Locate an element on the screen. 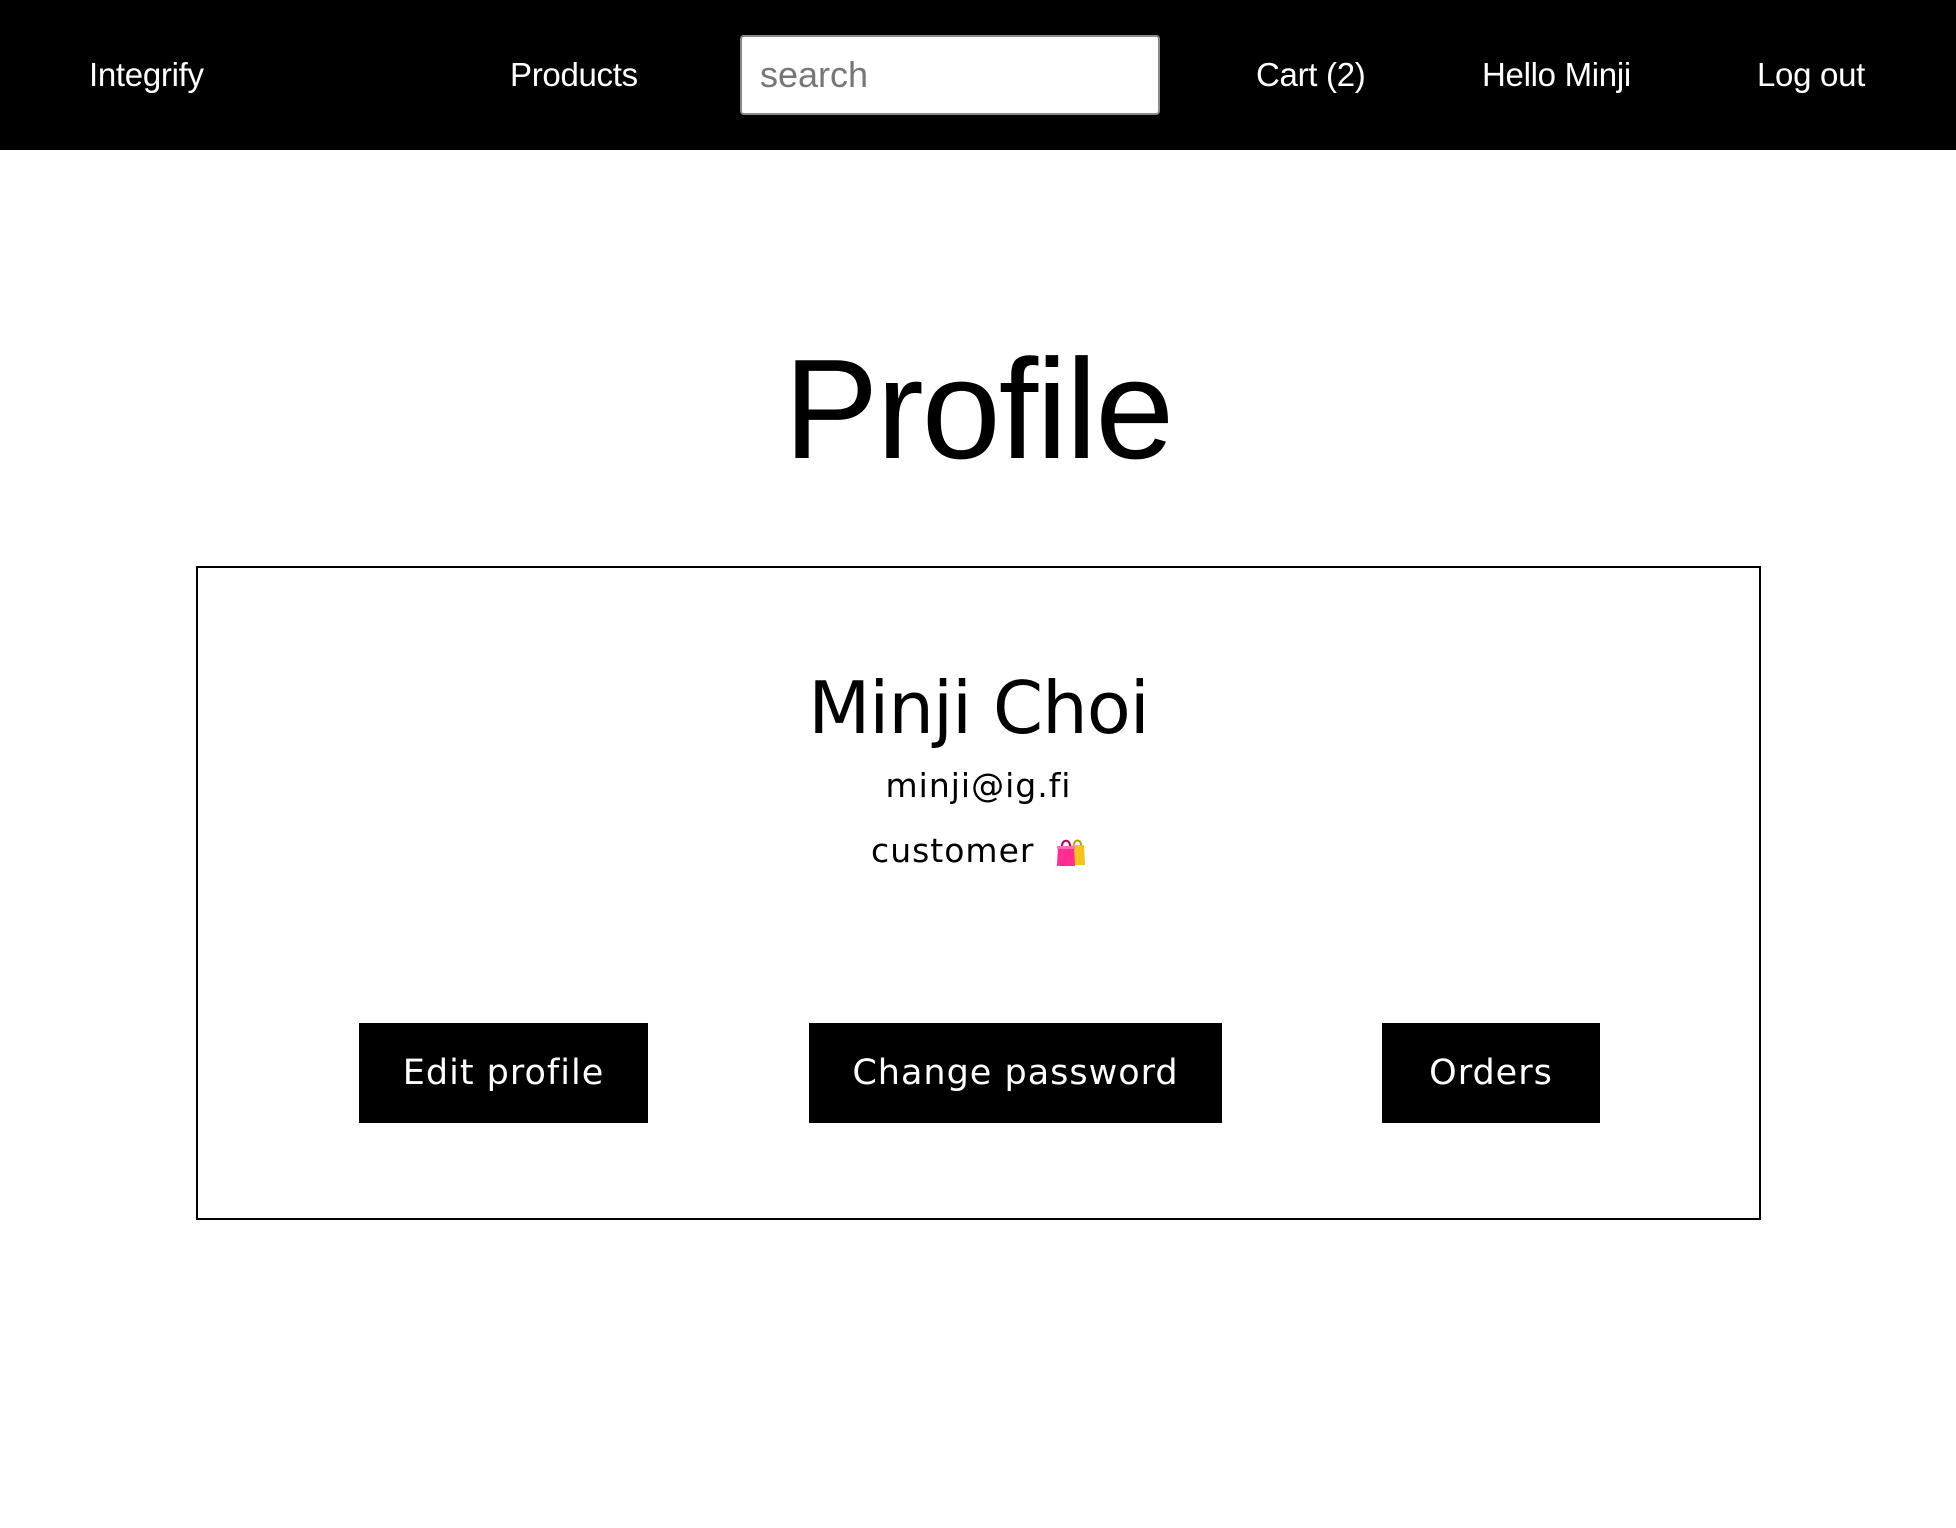 The image size is (1956, 1528). search-input is located at coordinates (950, 75).